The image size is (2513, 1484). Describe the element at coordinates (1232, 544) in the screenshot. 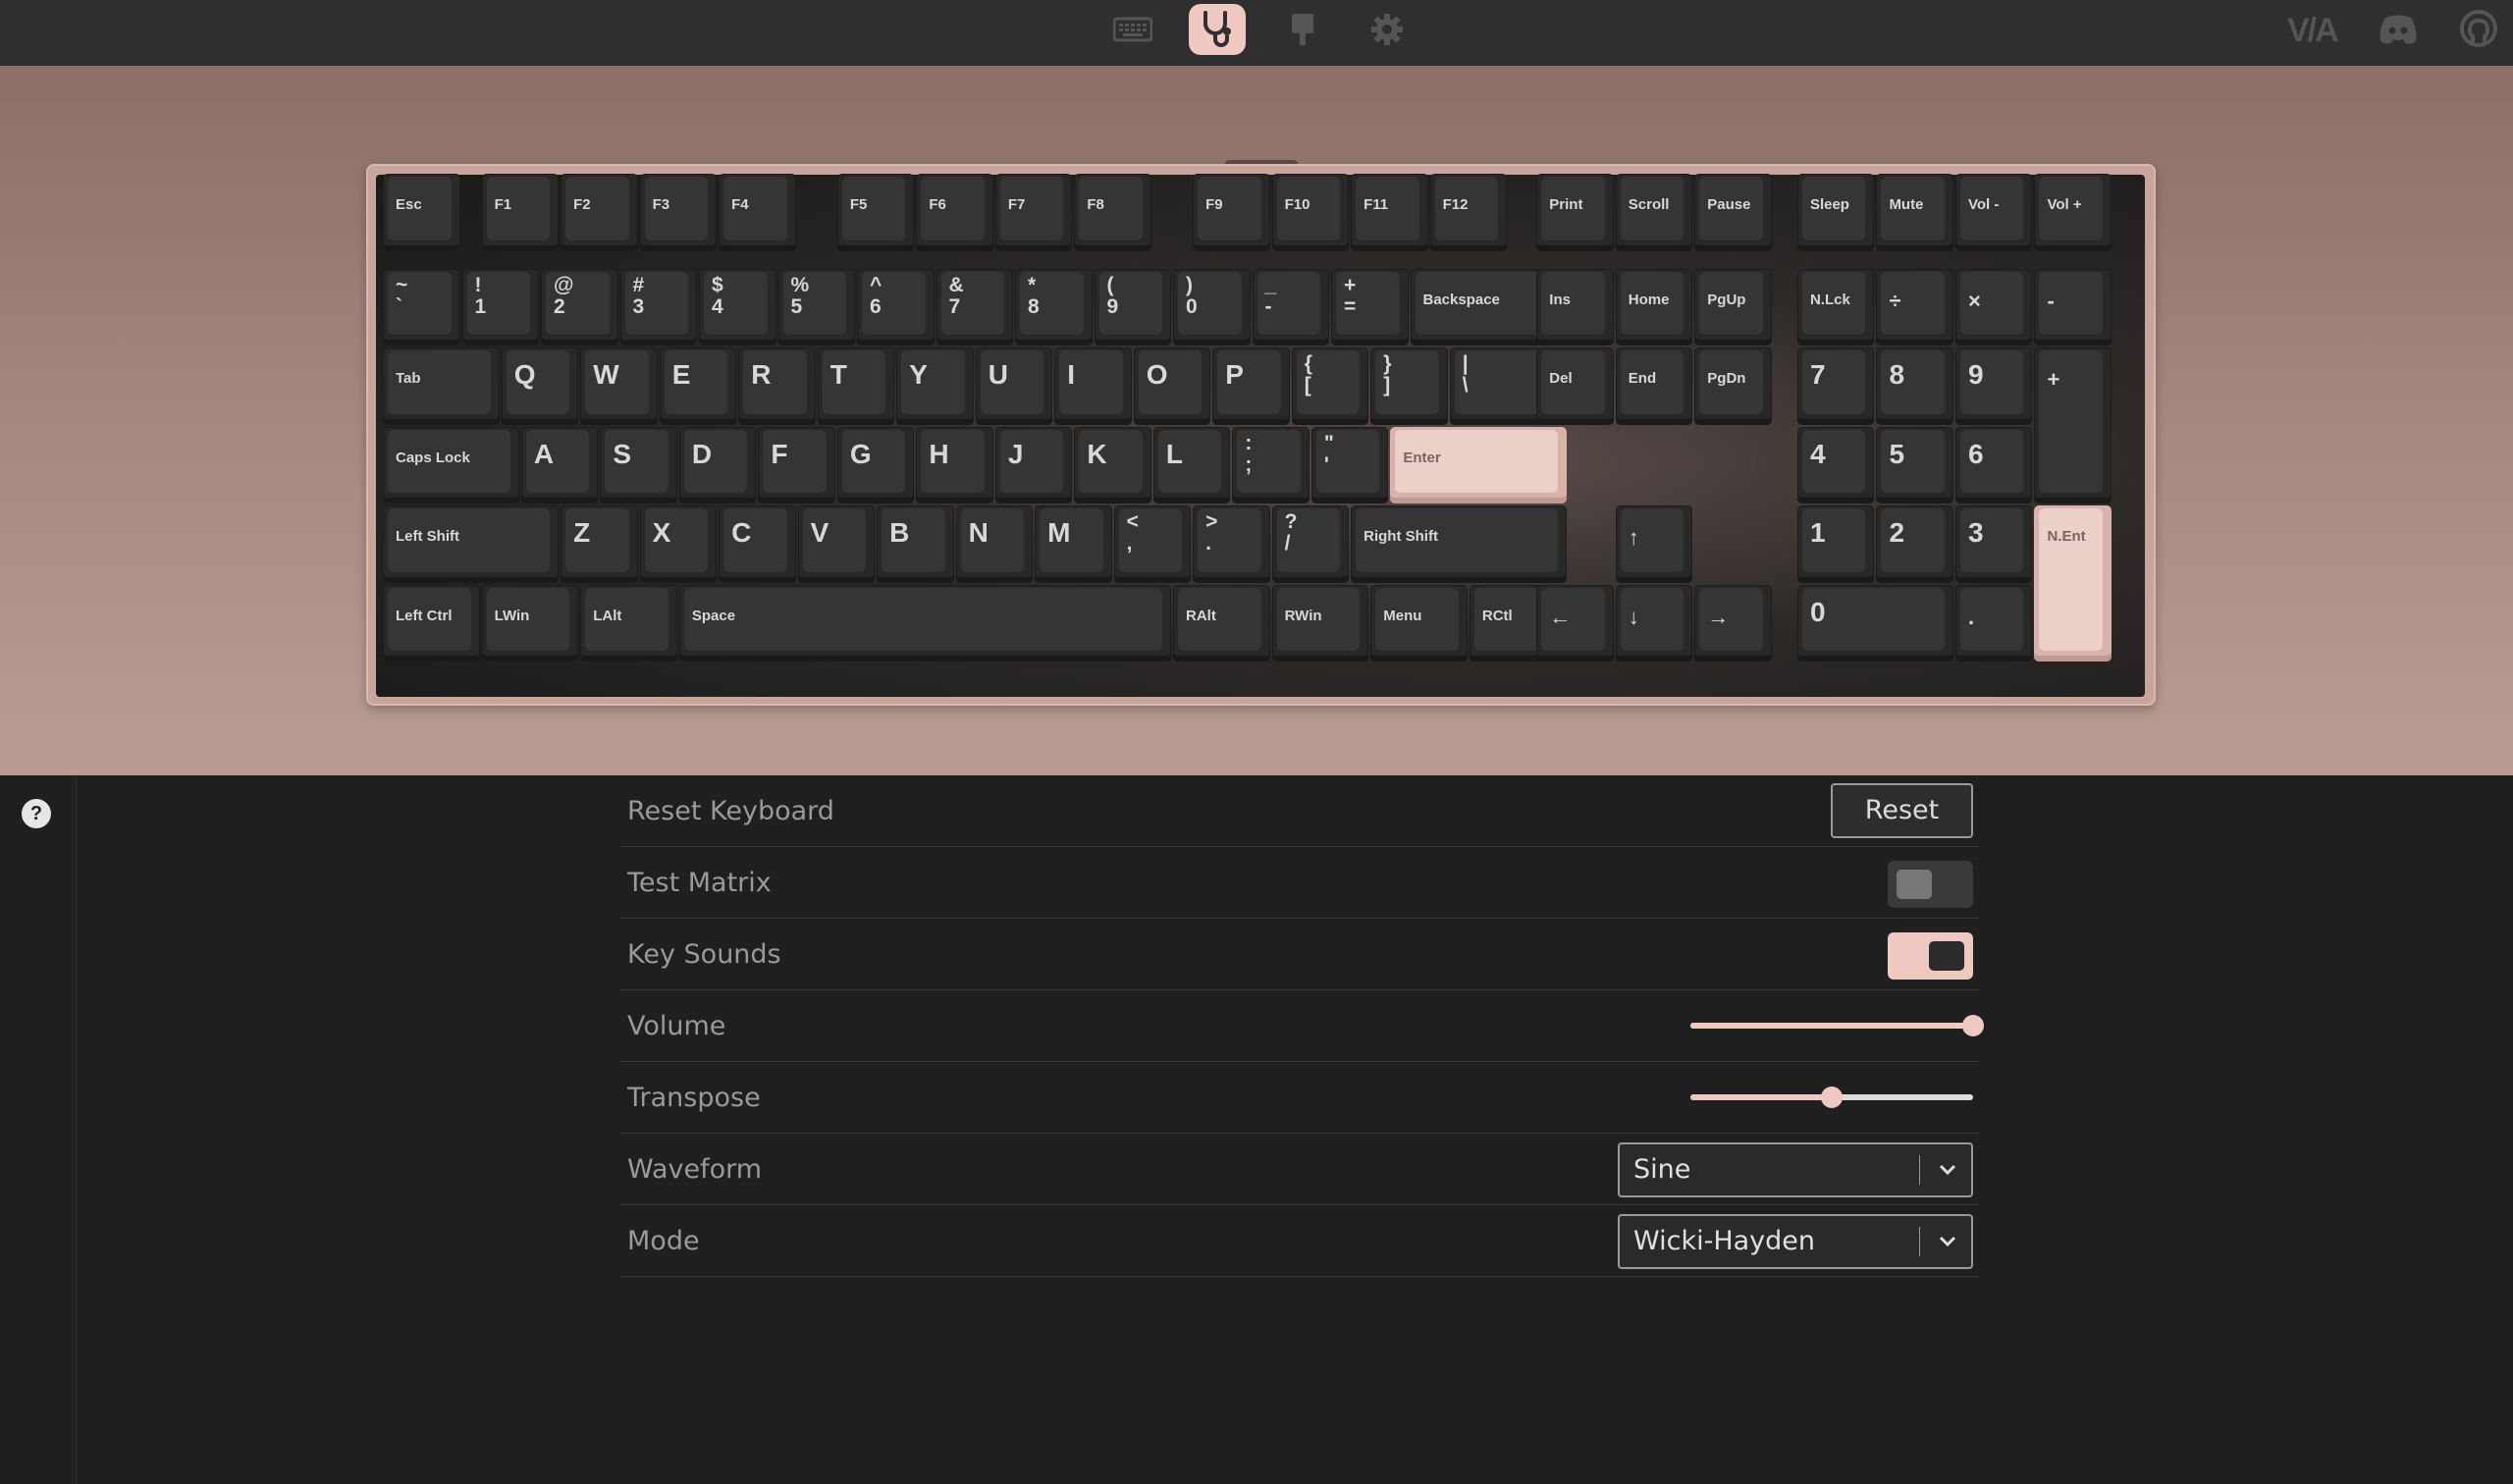

I see `key: > .` at that location.